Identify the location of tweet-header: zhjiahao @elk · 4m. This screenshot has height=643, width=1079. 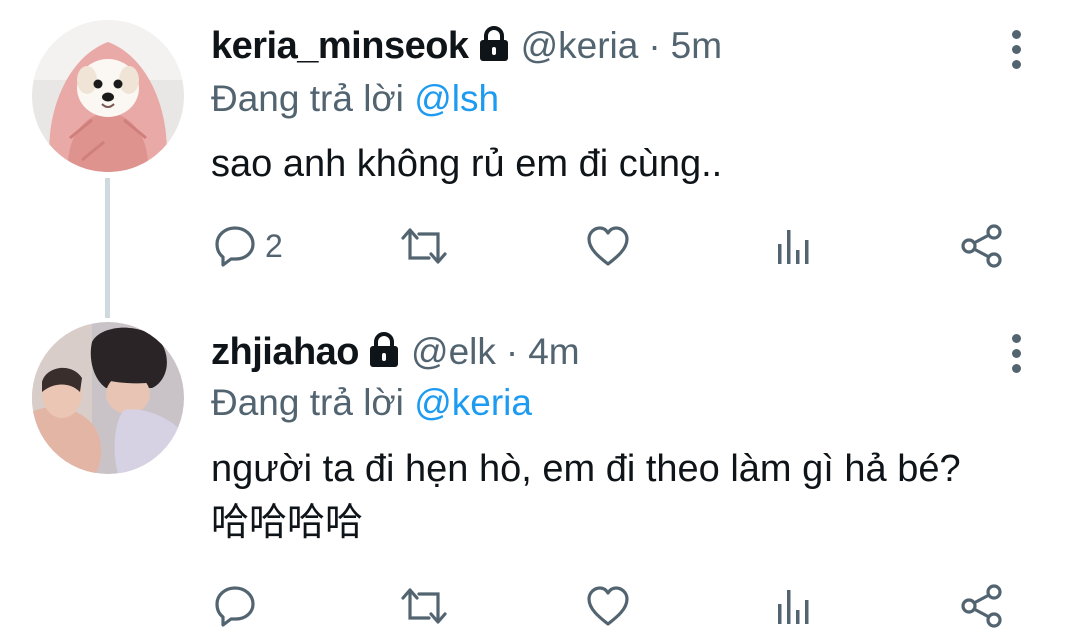
(395, 351).